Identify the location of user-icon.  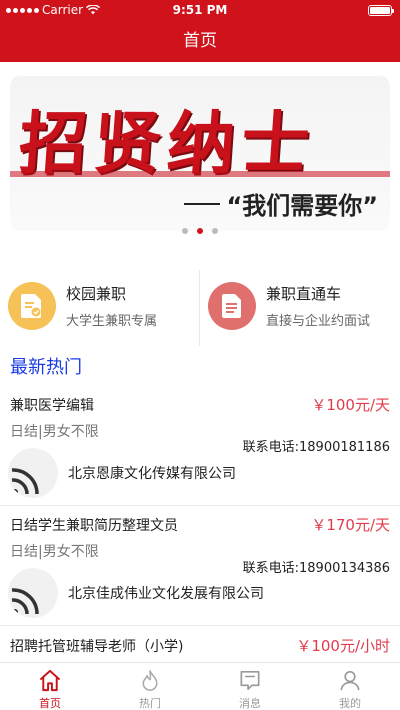
(350, 681).